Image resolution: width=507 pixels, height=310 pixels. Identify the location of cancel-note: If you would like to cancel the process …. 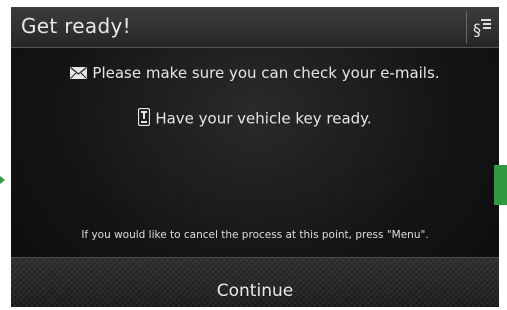
(255, 235).